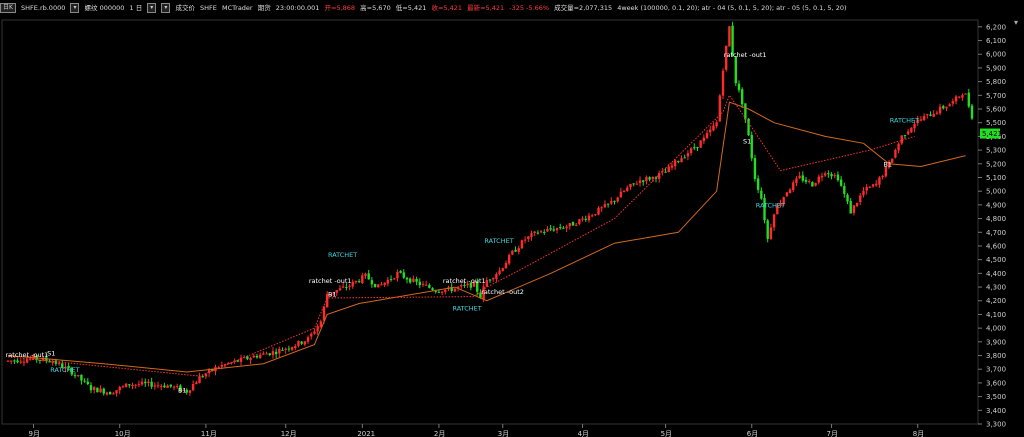  What do you see at coordinates (8, 8) in the screenshot?
I see `chart-mode-button: 日K` at bounding box center [8, 8].